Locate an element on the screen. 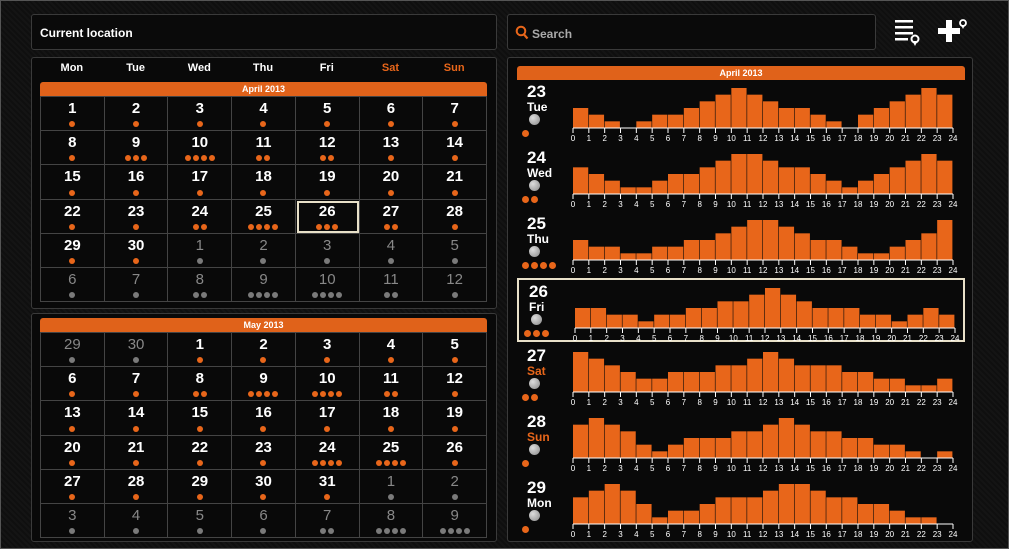  x-tick-label: 16 is located at coordinates (826, 402).